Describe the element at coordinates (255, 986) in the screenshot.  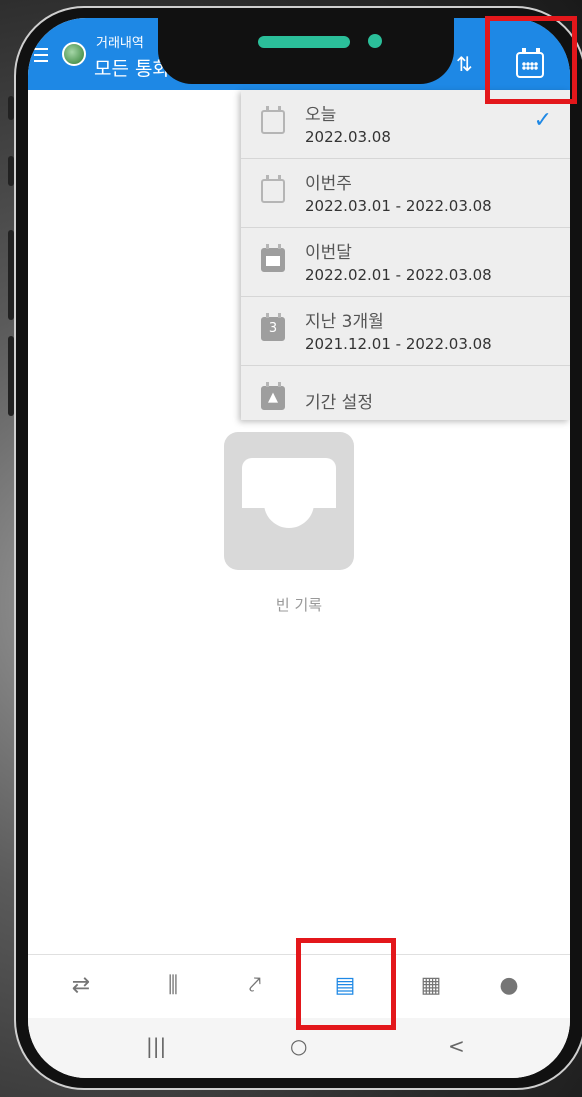
I see `trade-icon: ⤤` at that location.